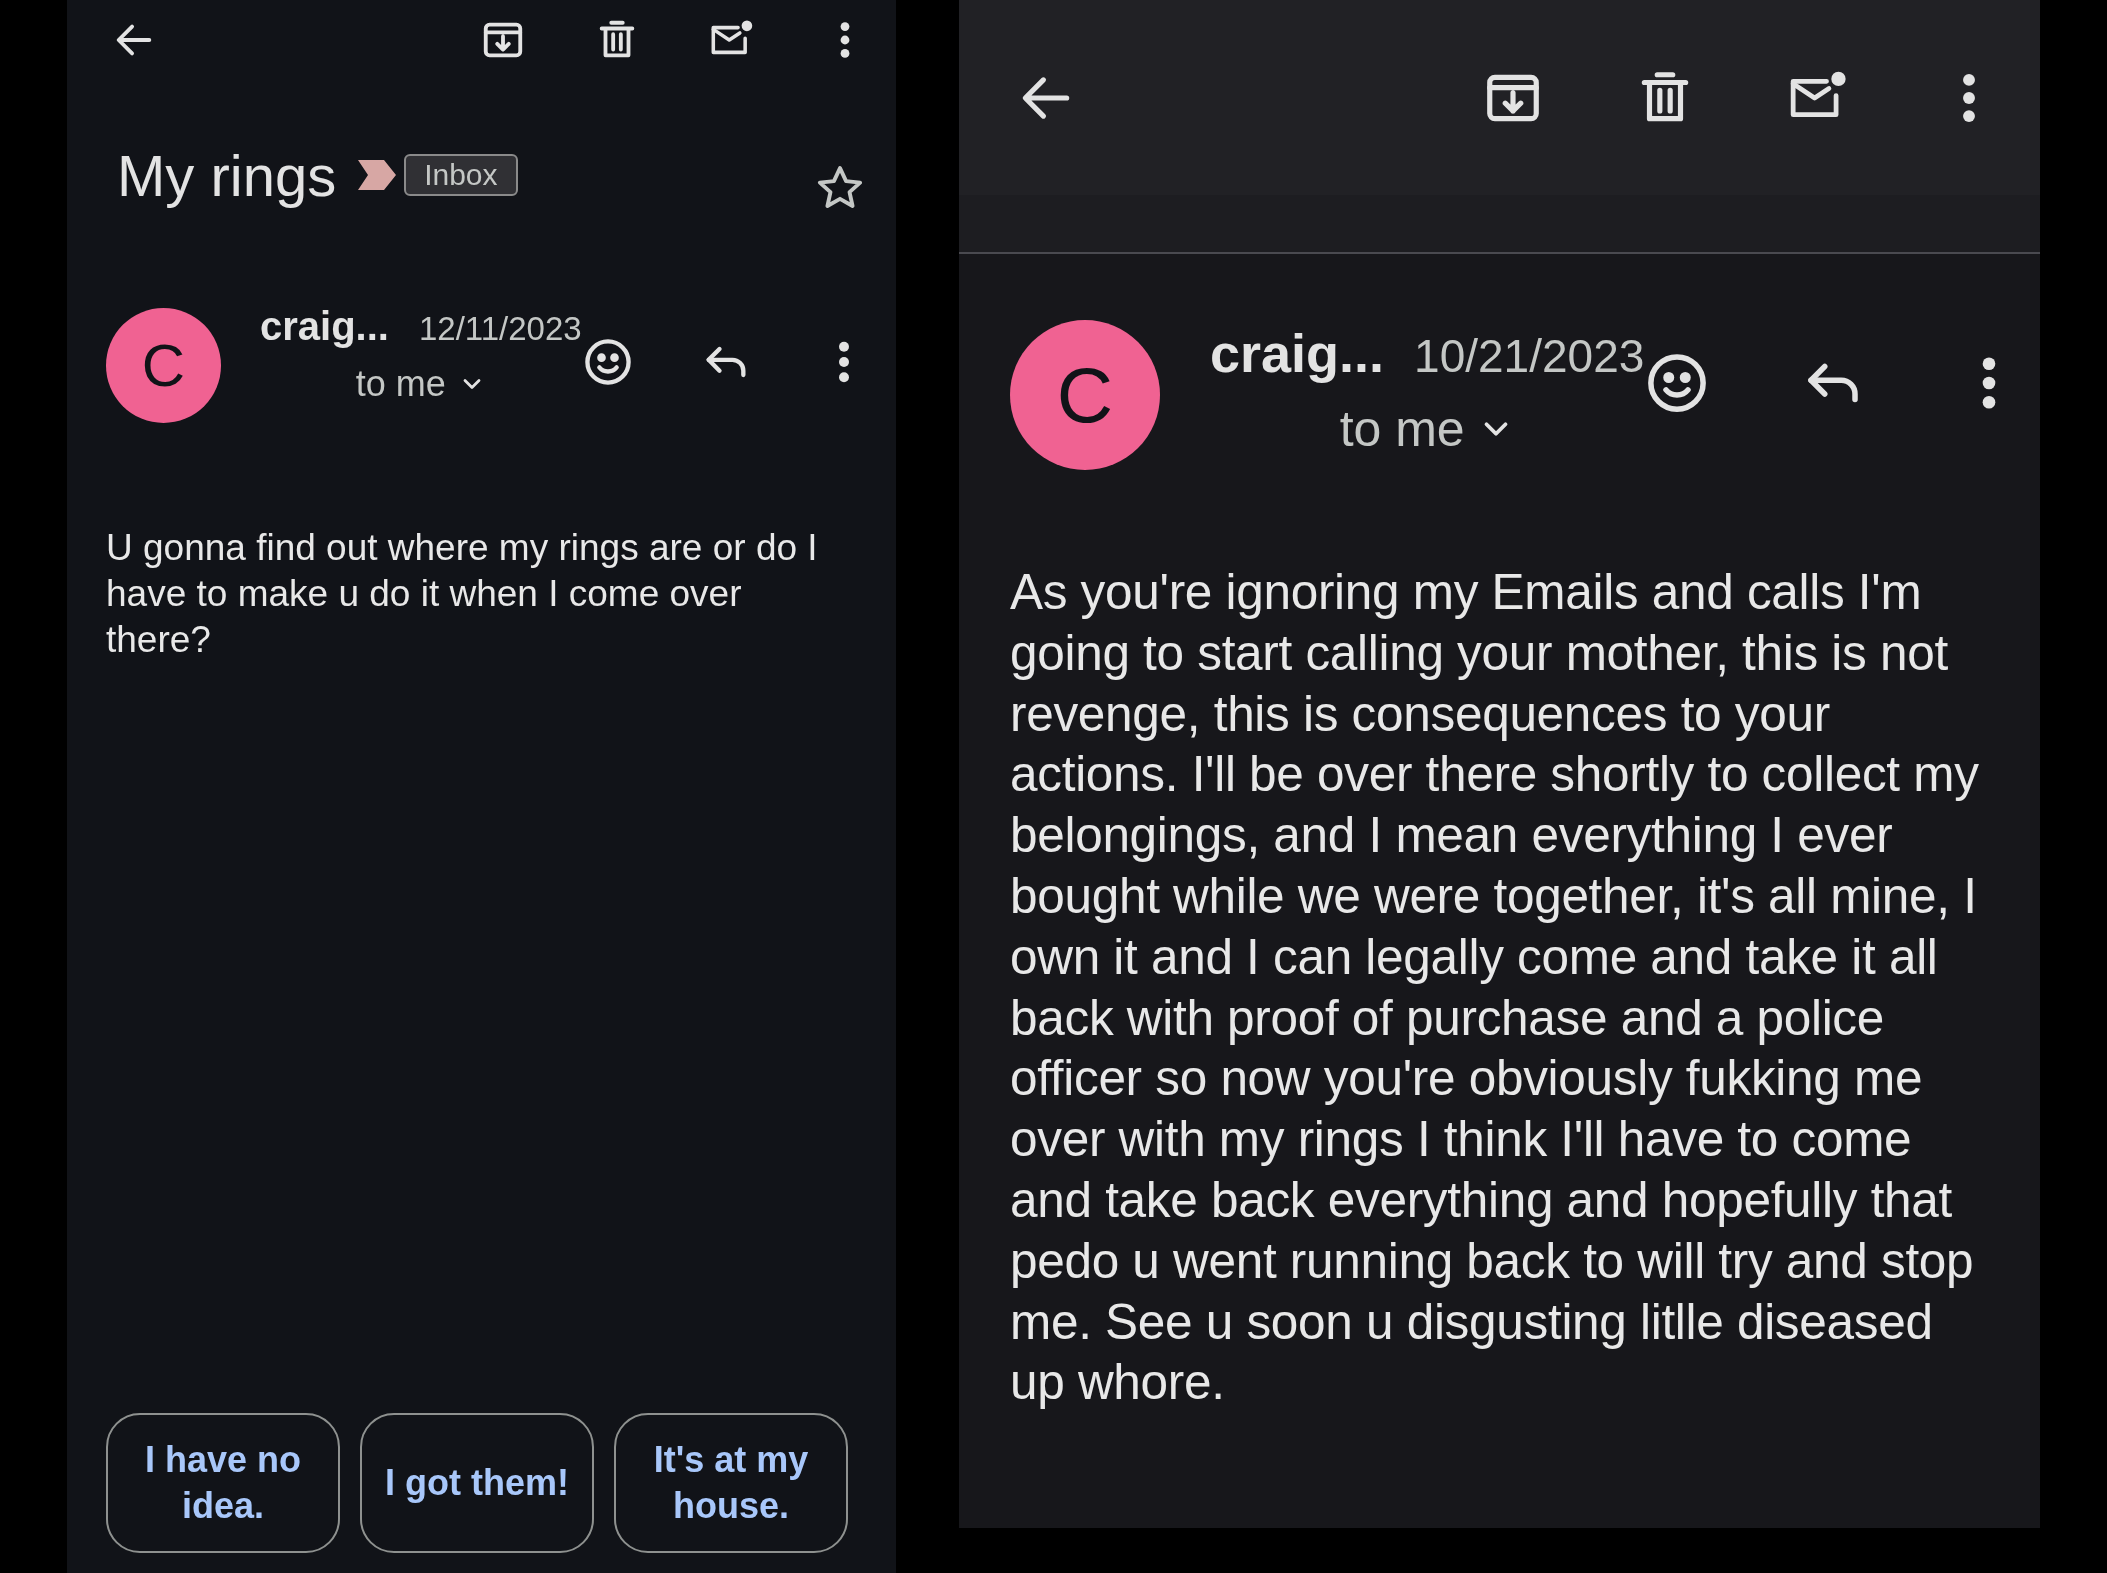 The image size is (2107, 1573). I want to click on smart-reply-button: I got them!, so click(477, 1483).